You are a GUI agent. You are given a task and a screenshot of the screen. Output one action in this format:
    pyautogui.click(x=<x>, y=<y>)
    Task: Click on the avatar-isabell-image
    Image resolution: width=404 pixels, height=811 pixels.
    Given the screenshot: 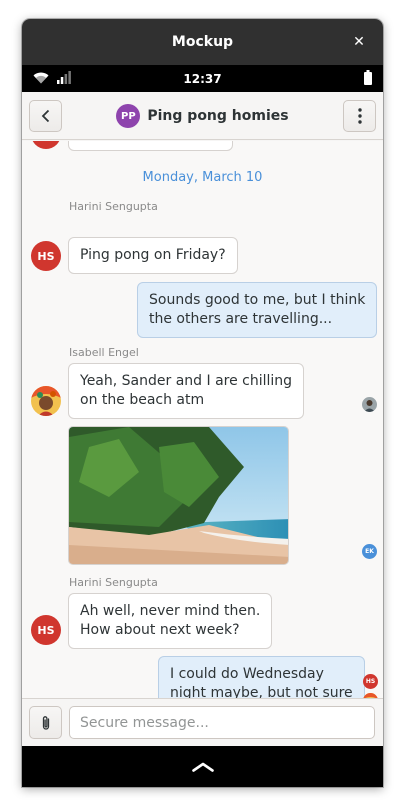 What is the action you would take?
    pyautogui.click(x=46, y=401)
    